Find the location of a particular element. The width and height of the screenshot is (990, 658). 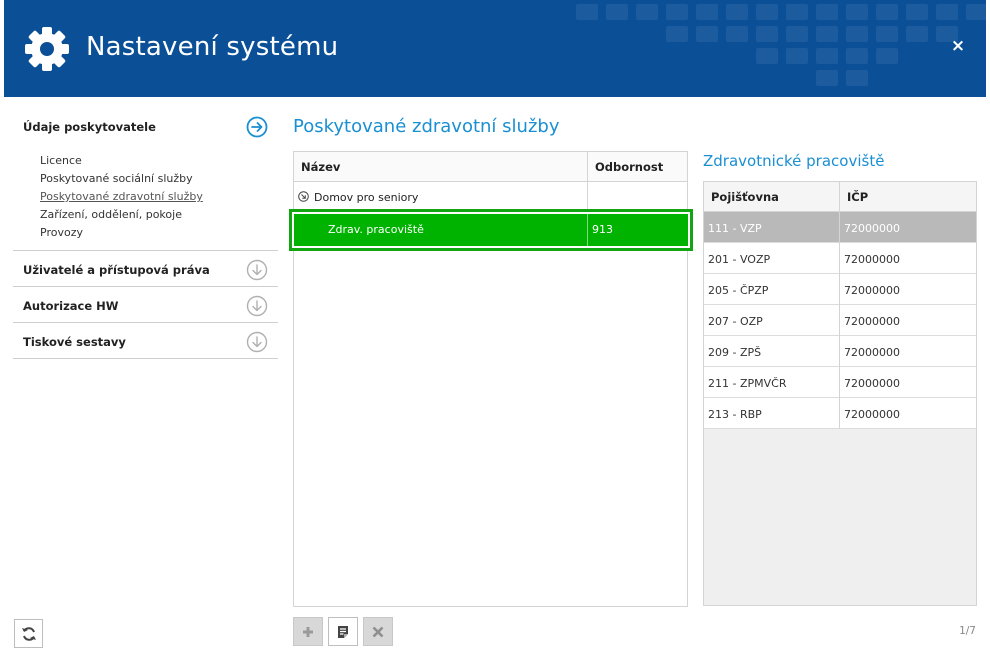

table-row: 201 - VOZP 72000000 is located at coordinates (840, 258).